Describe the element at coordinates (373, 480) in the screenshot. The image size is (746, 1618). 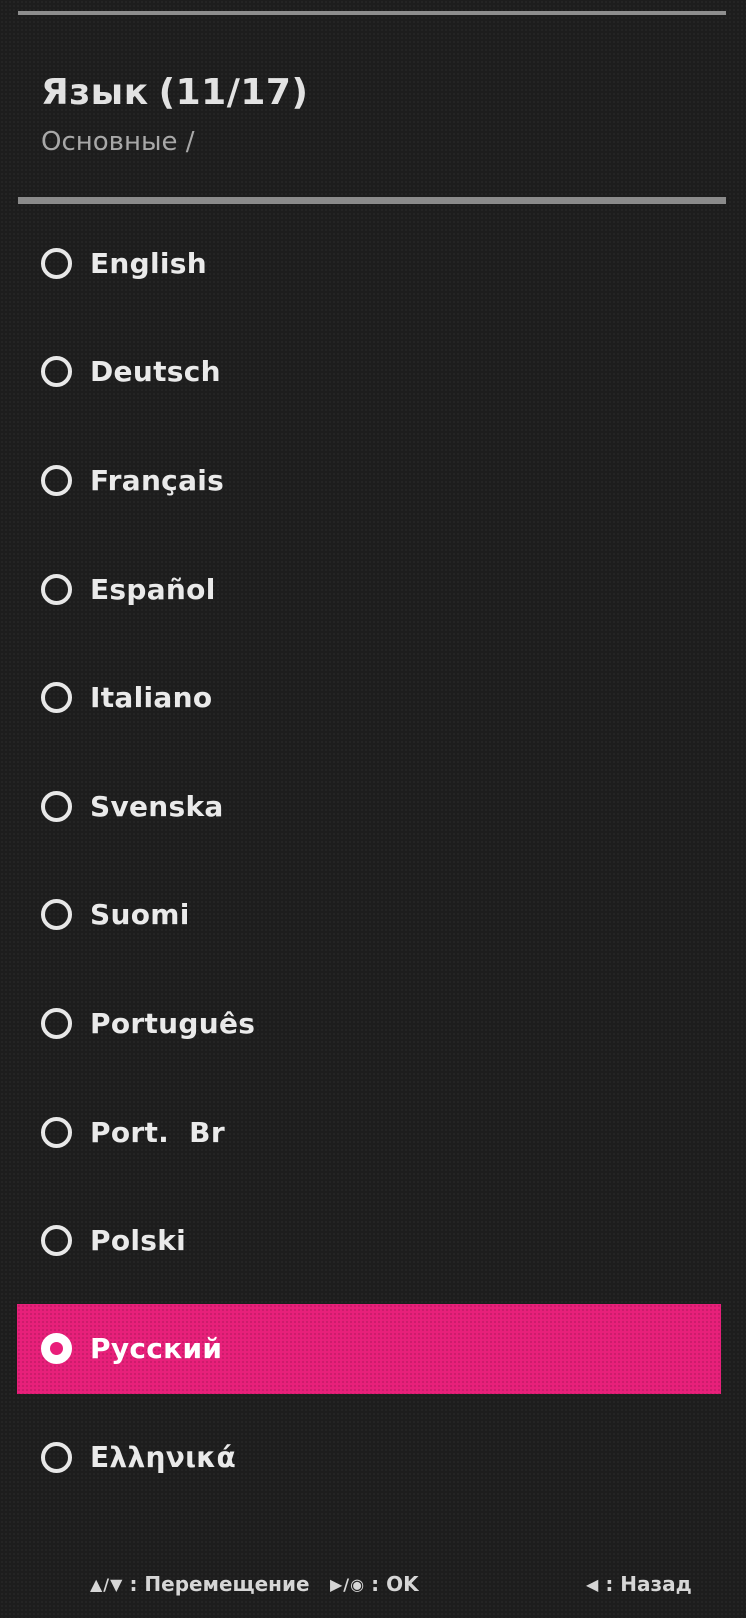
I see `language-option-francais: Français` at that location.